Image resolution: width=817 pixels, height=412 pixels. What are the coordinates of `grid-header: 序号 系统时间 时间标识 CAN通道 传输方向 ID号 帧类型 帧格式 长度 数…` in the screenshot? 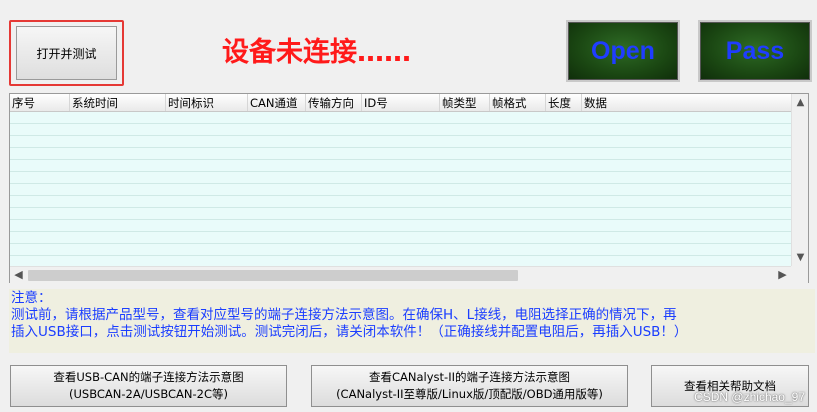 It's located at (400, 103).